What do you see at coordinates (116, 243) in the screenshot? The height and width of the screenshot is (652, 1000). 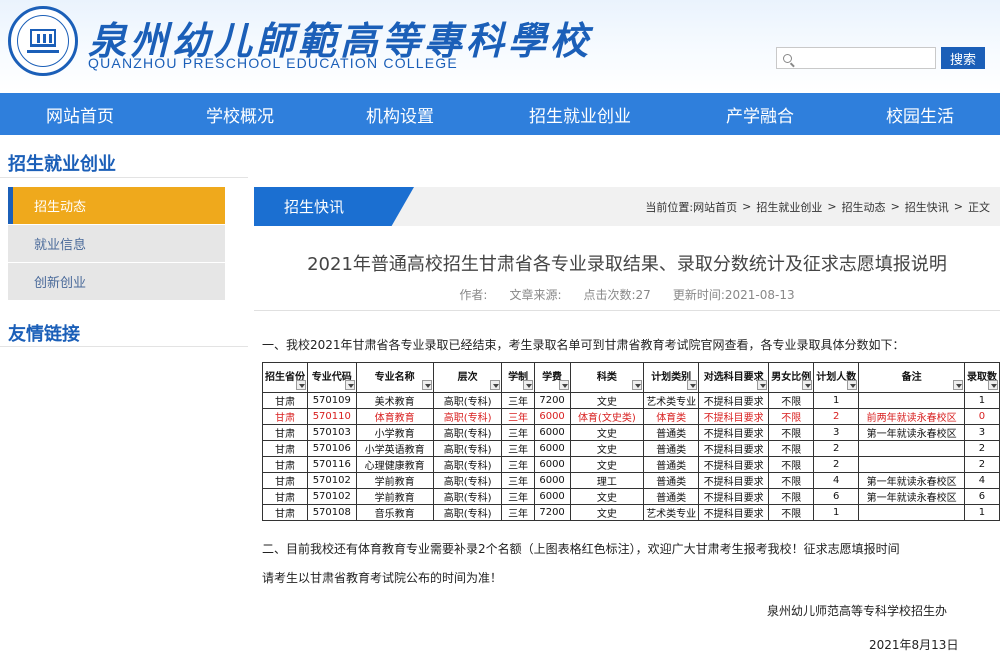 I see `sidebar-item-employment-info: 就业信息` at bounding box center [116, 243].